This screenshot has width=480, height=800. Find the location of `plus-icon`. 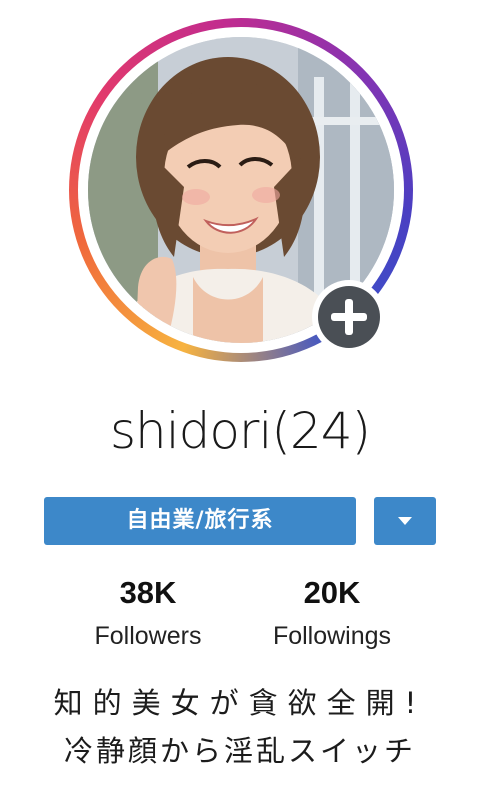

plus-icon is located at coordinates (349, 317).